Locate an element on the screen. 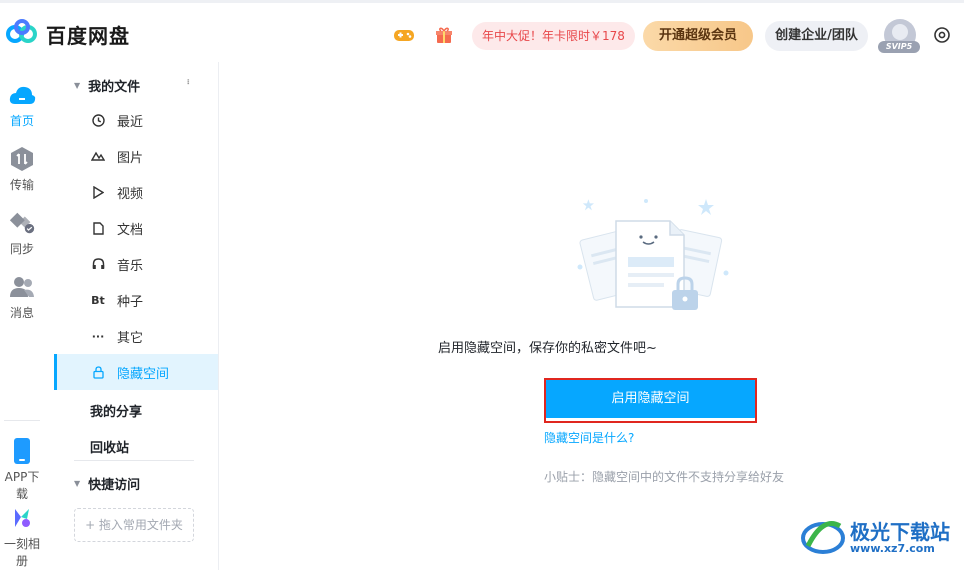 The image size is (964, 570). phone-icon is located at coordinates (22, 451).